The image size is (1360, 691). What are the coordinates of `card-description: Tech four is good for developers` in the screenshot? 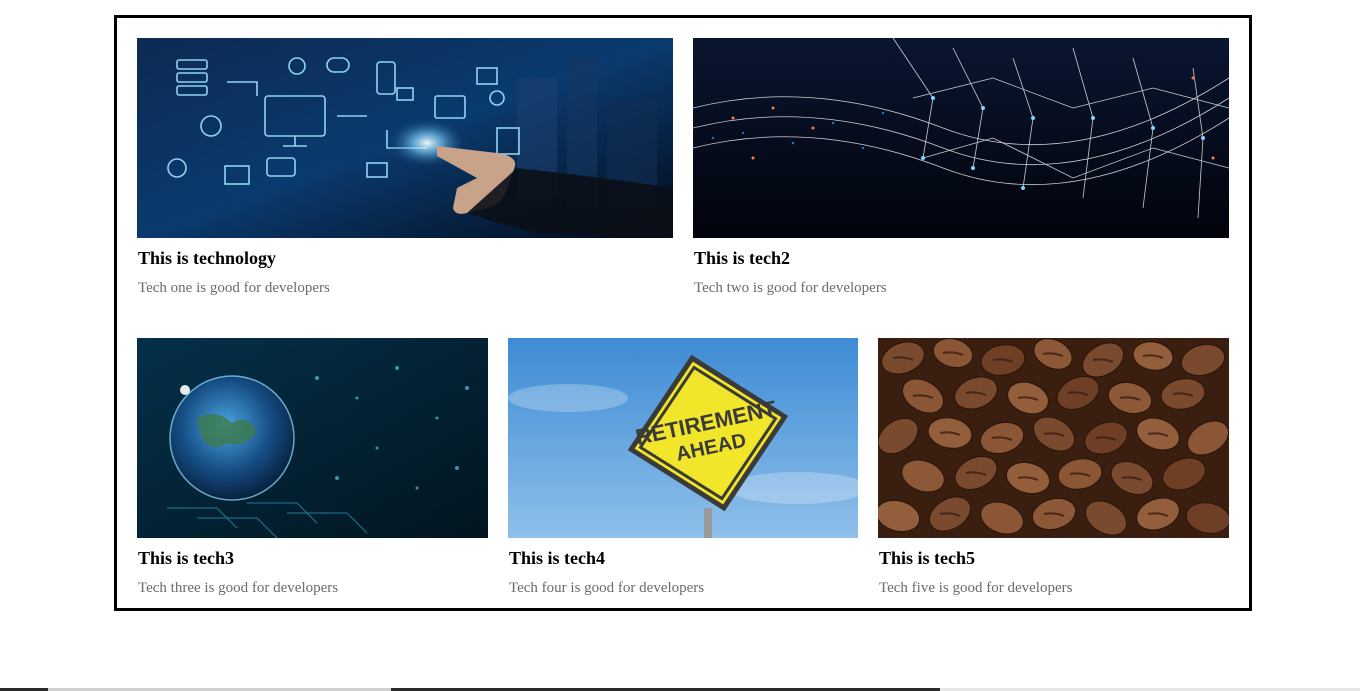 It's located at (607, 588).